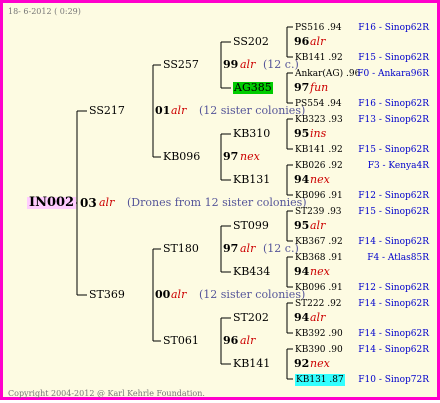  What do you see at coordinates (251, 272) in the screenshot?
I see `gen3-id-5: KB434` at bounding box center [251, 272].